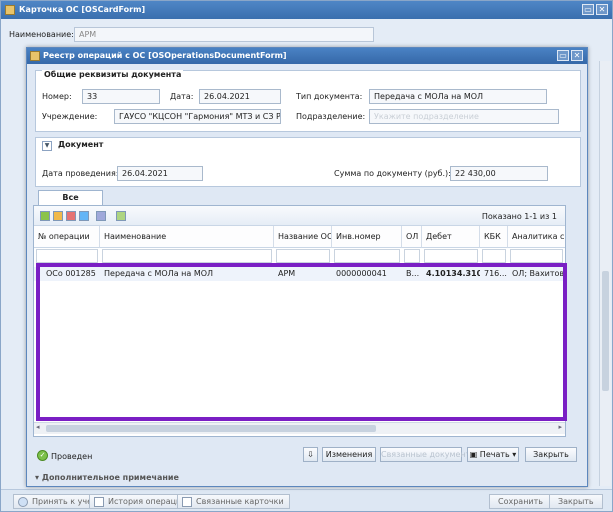  Describe the element at coordinates (494, 256) in the screenshot. I see `filter-kbk` at that location.